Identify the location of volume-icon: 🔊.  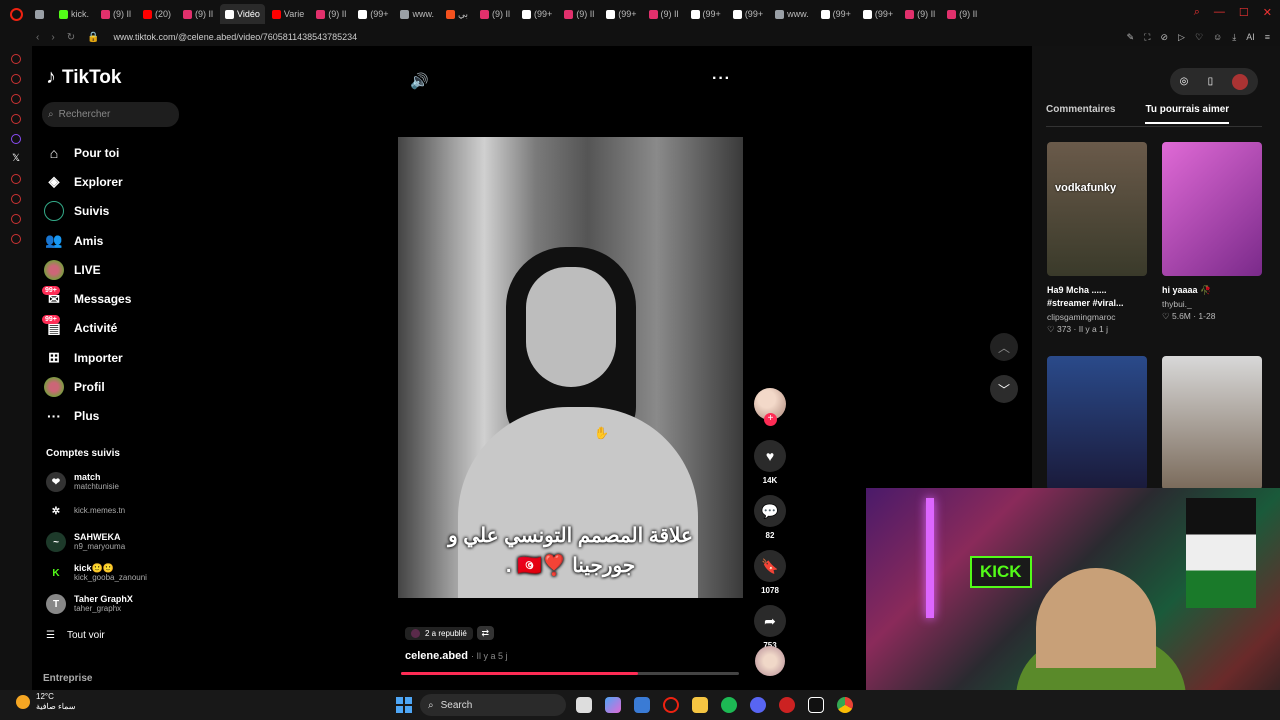
(419, 81).